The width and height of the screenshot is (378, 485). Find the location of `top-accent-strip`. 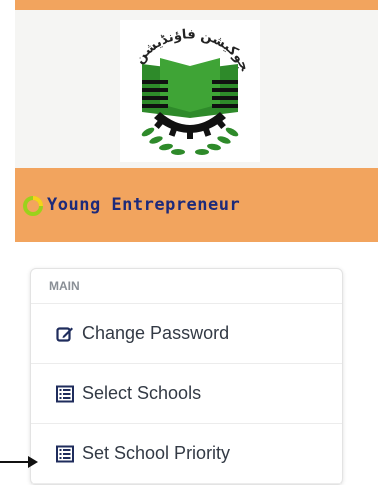

top-accent-strip is located at coordinates (196, 5).